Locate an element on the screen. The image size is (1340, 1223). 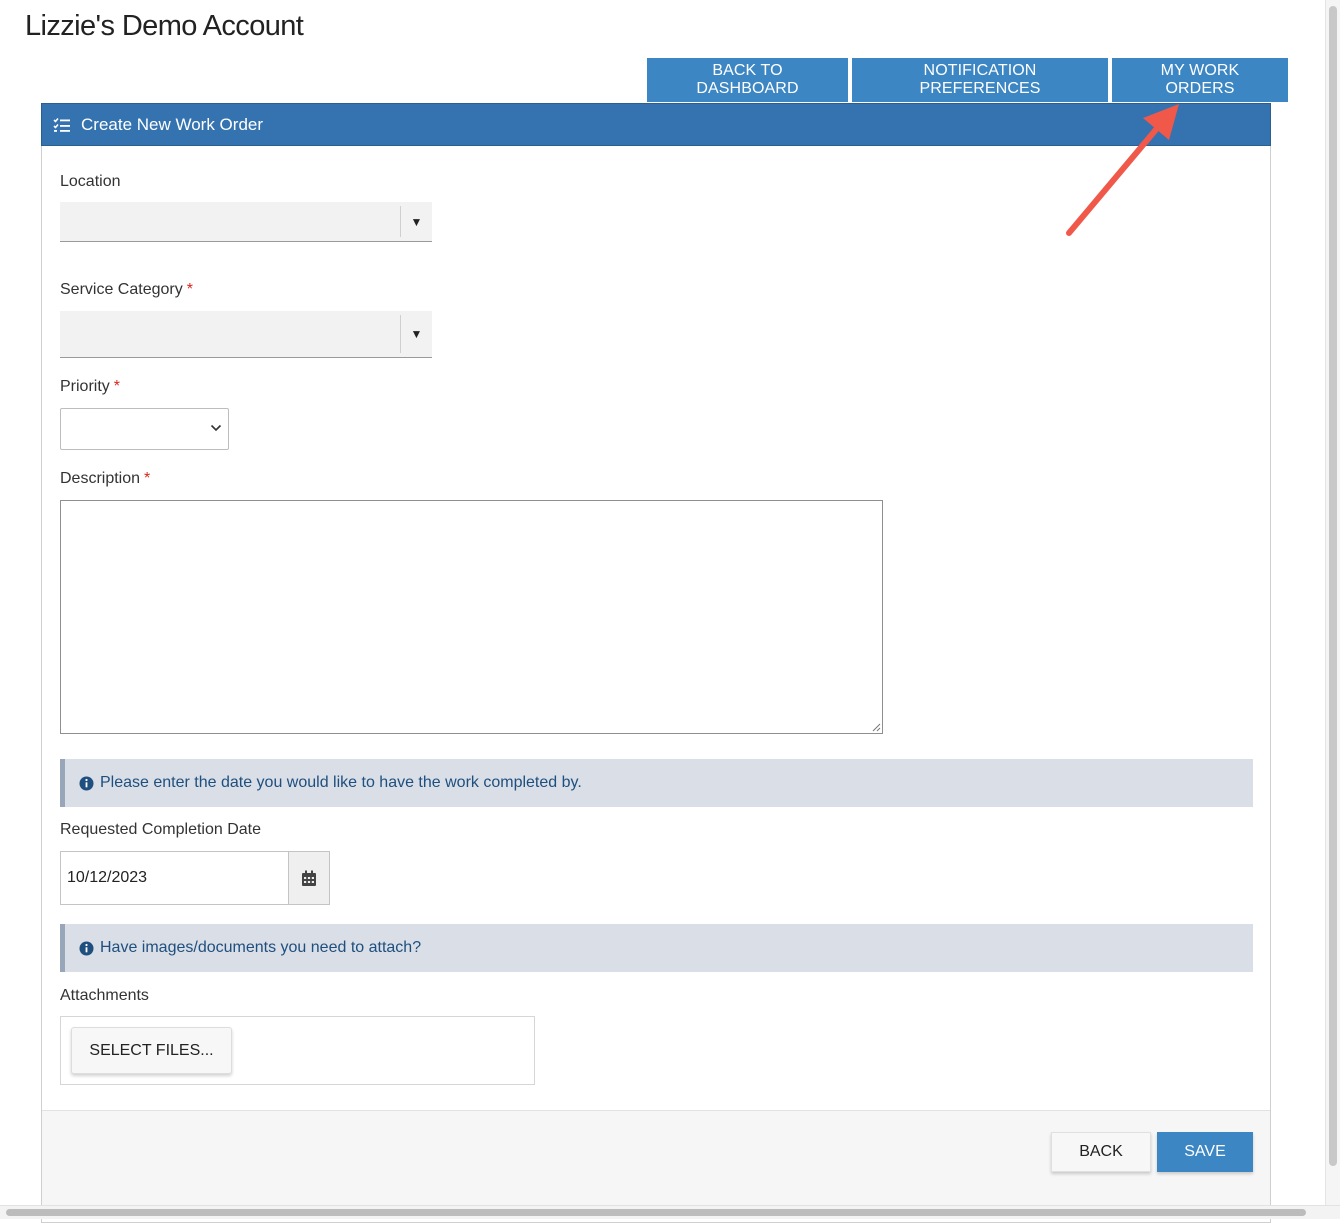
service-category-label-text: Service Category is located at coordinates (121, 289).